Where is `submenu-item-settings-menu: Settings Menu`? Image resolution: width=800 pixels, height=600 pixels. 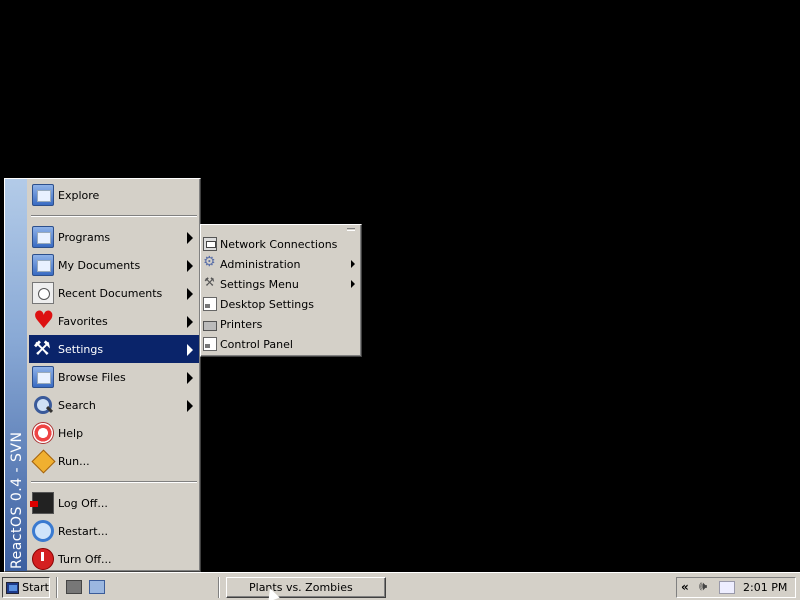 submenu-item-settings-menu: Settings Menu is located at coordinates (281, 284).